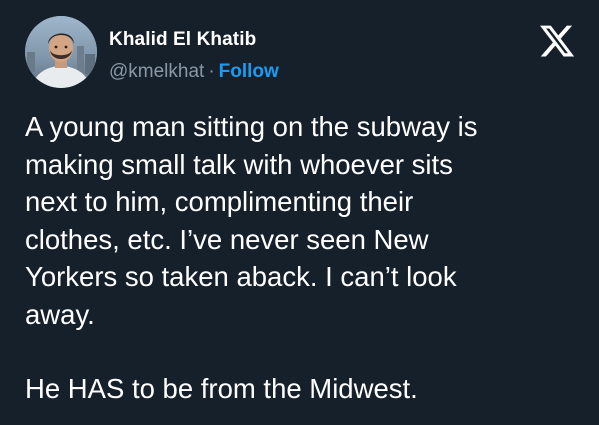  What do you see at coordinates (156, 71) in the screenshot?
I see `author-handle: @kmelkhat` at bounding box center [156, 71].